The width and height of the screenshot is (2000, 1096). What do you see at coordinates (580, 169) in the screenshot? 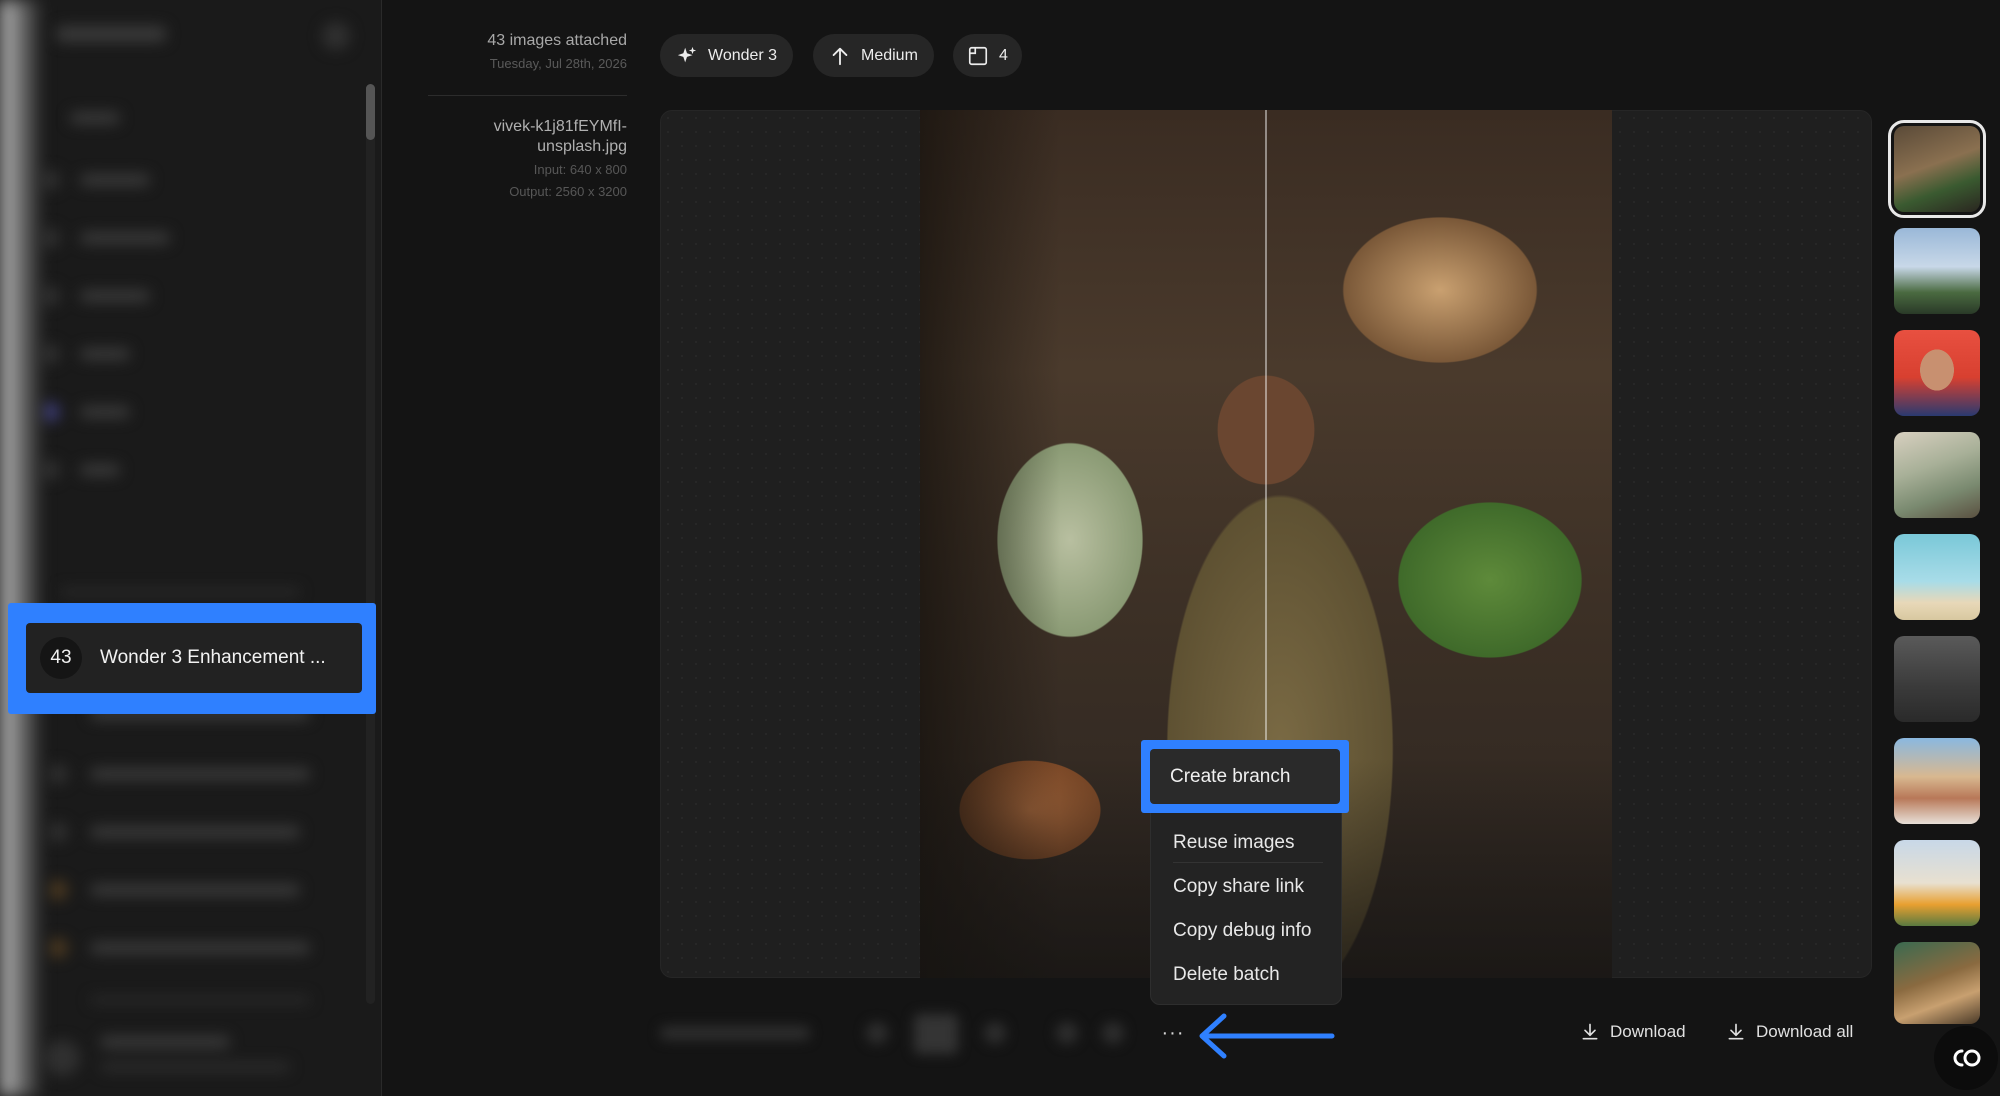
I see `input-resolution: Input: 640 x 800` at bounding box center [580, 169].